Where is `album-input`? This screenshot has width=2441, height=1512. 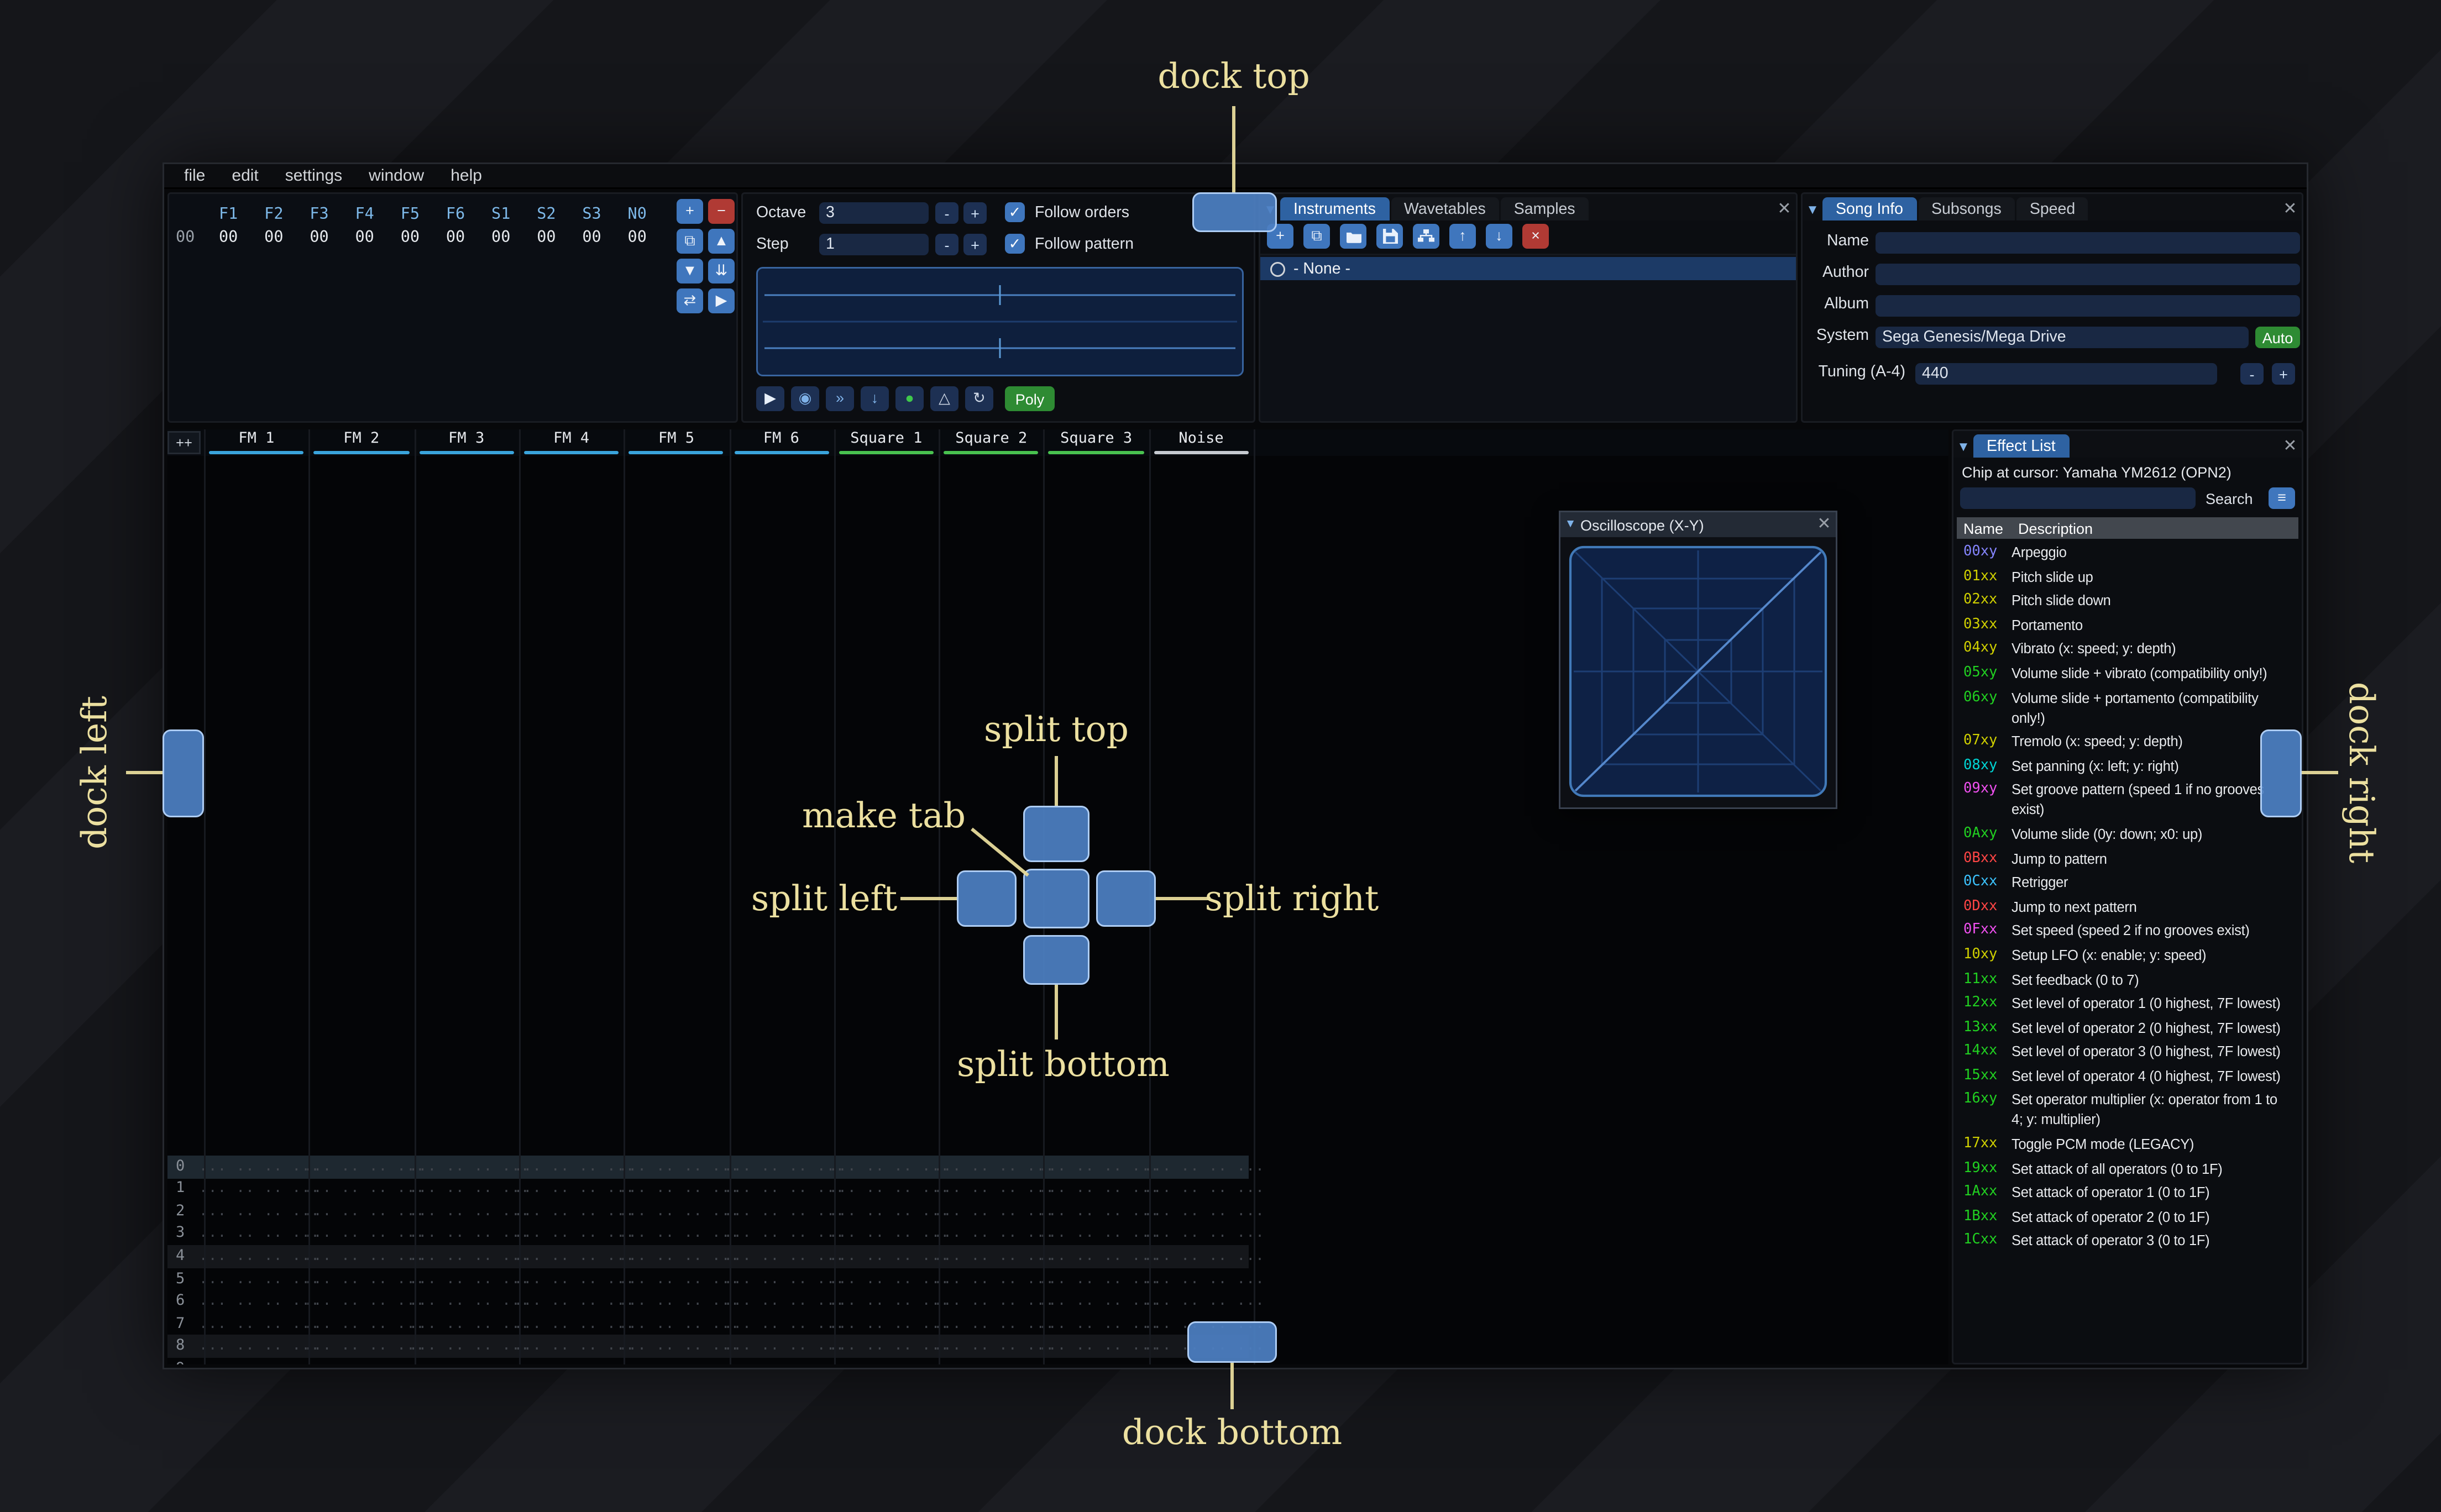 album-input is located at coordinates (2088, 306).